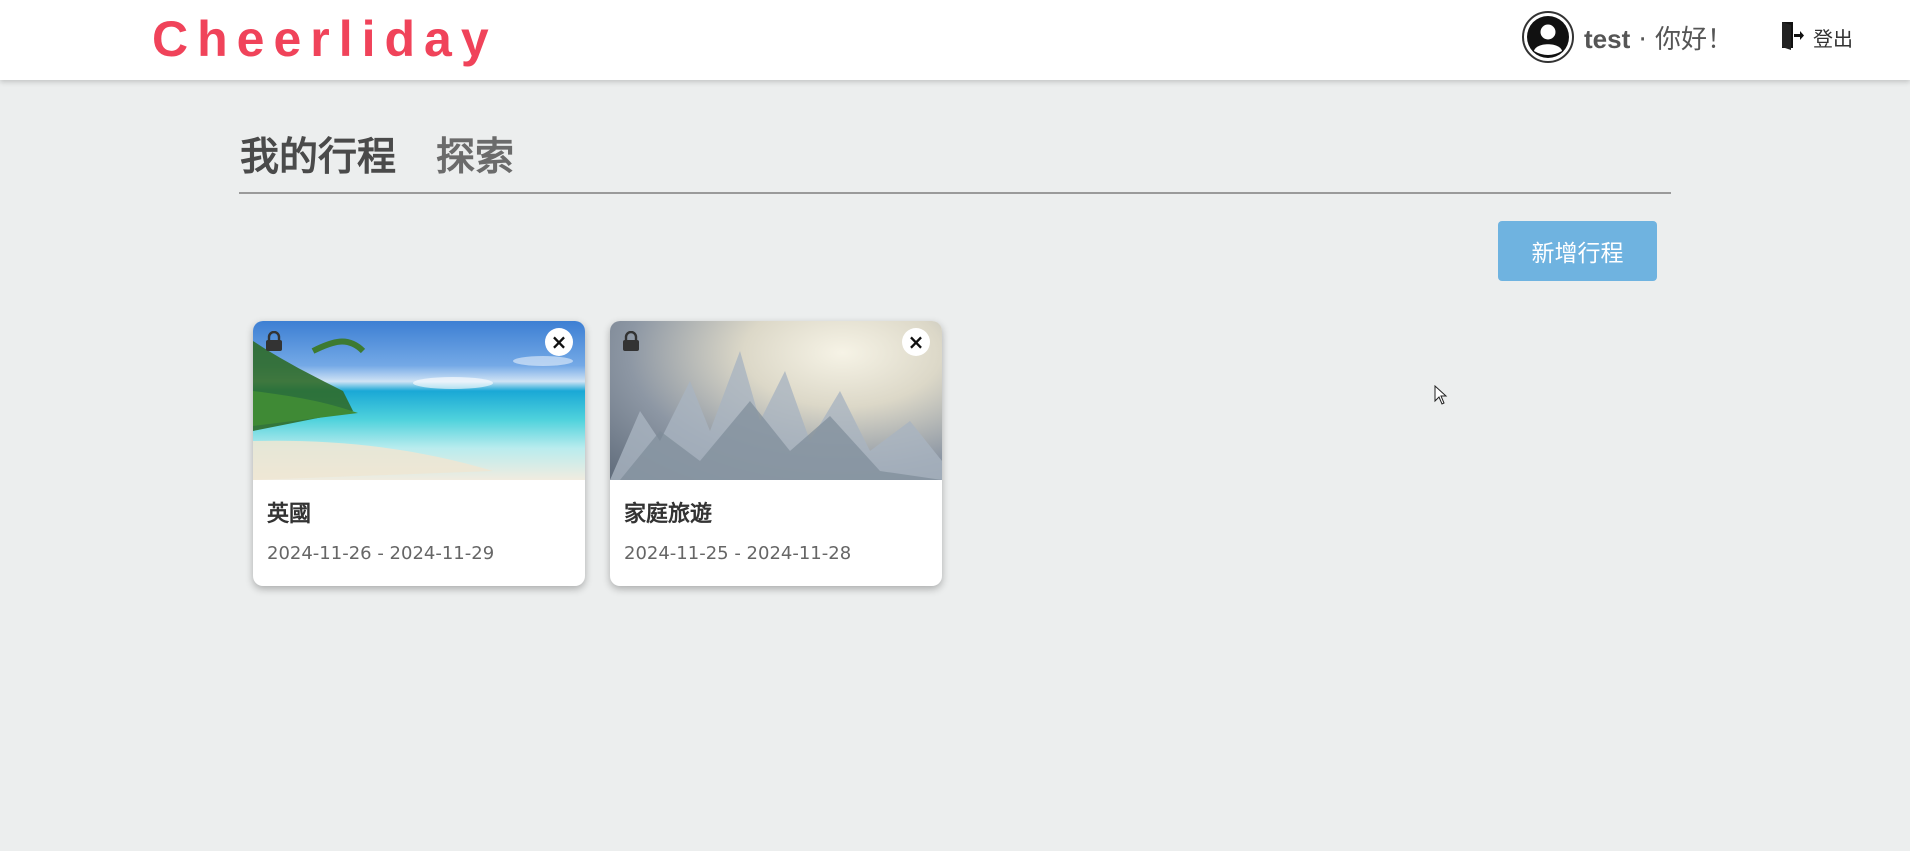 This screenshot has height=851, width=1910. What do you see at coordinates (955, 193) in the screenshot?
I see `tabs-divider` at bounding box center [955, 193].